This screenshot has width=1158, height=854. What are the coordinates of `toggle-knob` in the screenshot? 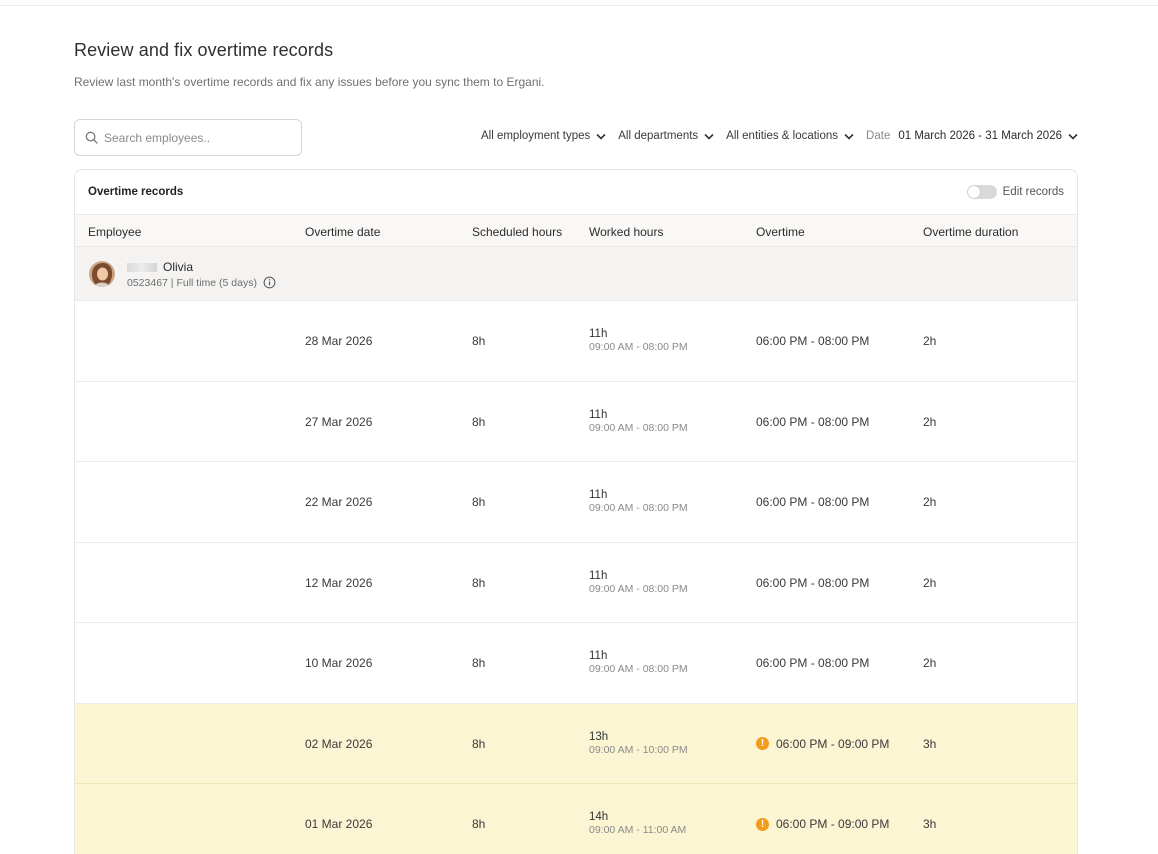 It's located at (973, 192).